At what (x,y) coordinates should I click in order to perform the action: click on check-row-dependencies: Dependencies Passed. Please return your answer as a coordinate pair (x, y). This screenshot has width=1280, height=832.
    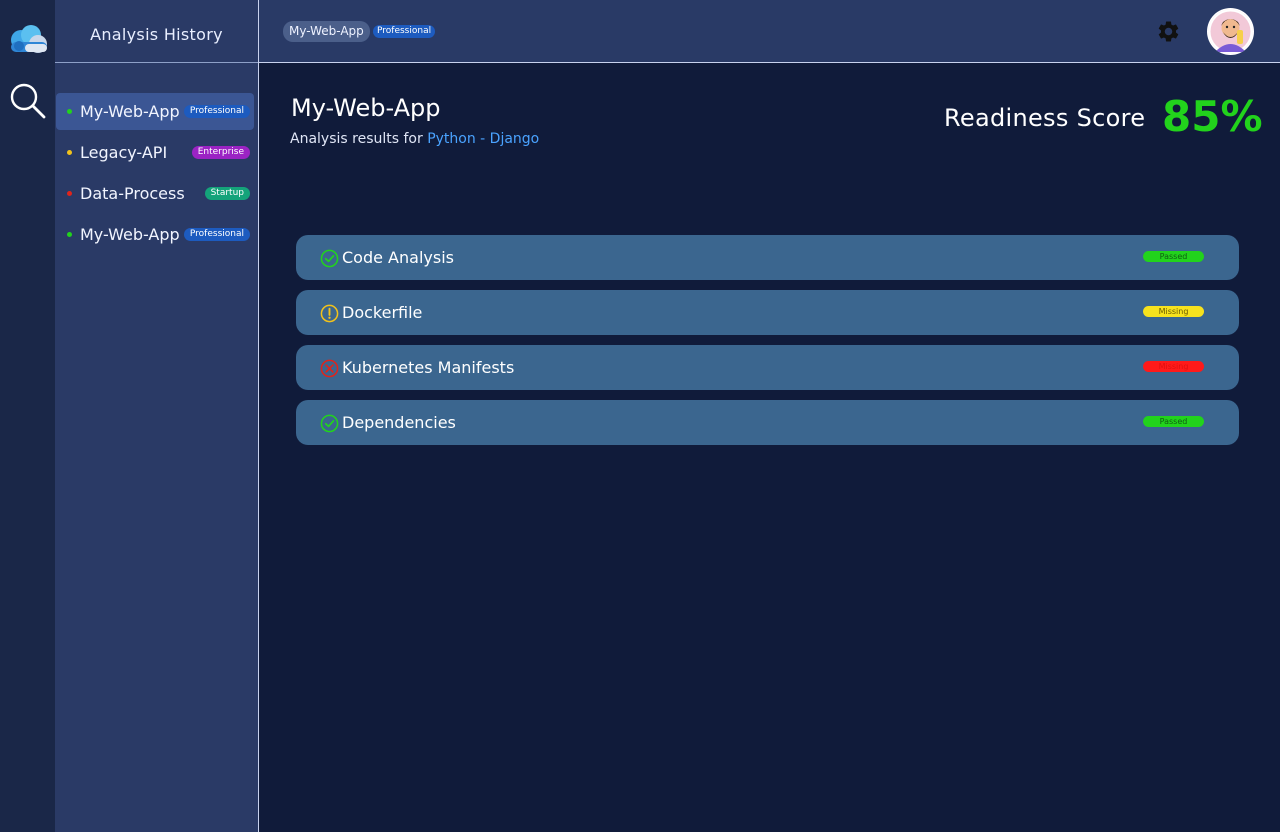
    Looking at the image, I should click on (767, 422).